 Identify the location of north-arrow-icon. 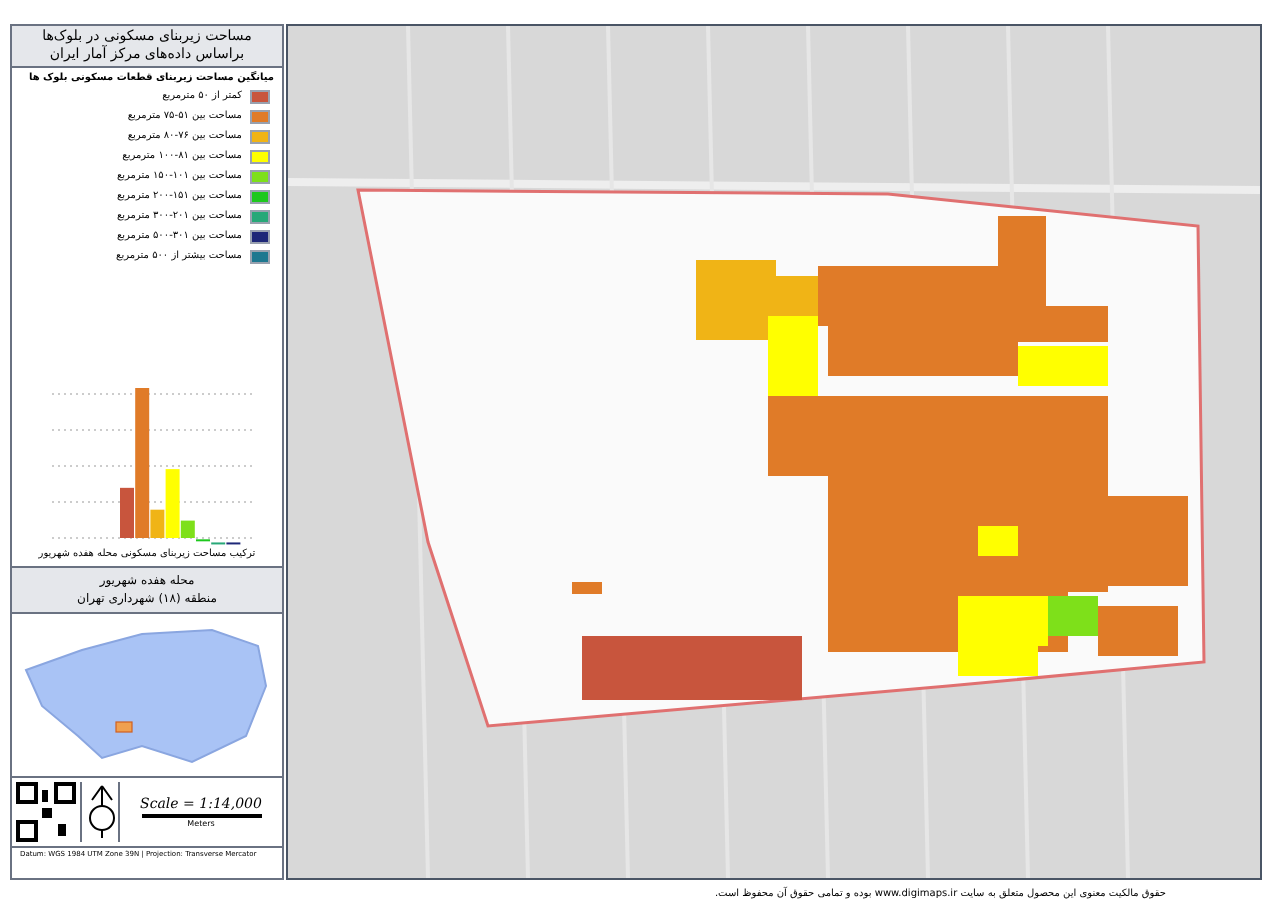
(100, 812).